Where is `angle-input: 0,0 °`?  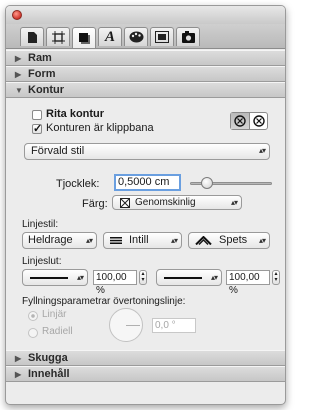
angle-input: 0,0 ° is located at coordinates (174, 325).